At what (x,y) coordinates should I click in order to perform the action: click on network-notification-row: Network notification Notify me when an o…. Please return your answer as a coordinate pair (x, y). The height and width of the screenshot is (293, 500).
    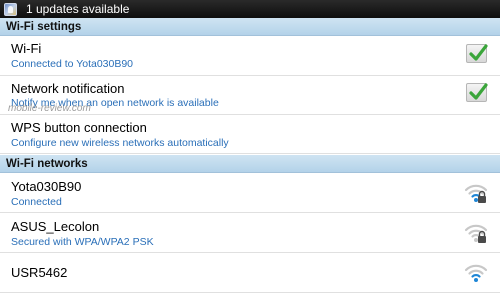
    Looking at the image, I should click on (250, 96).